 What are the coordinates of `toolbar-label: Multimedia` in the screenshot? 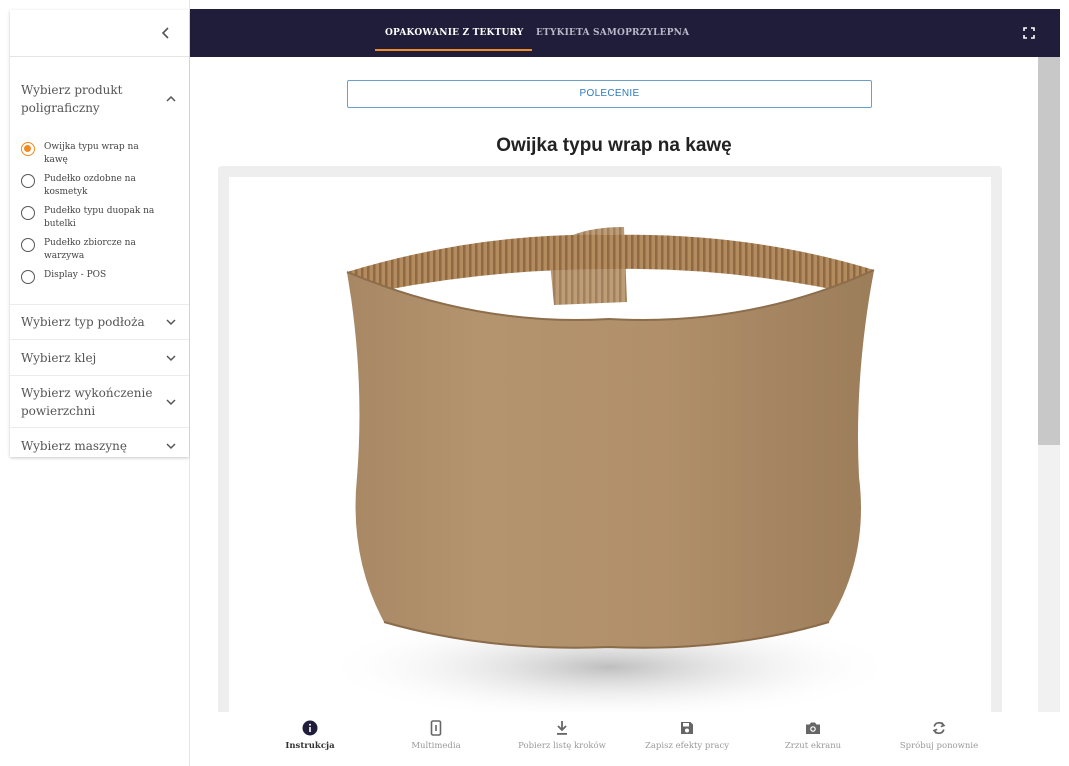 It's located at (436, 746).